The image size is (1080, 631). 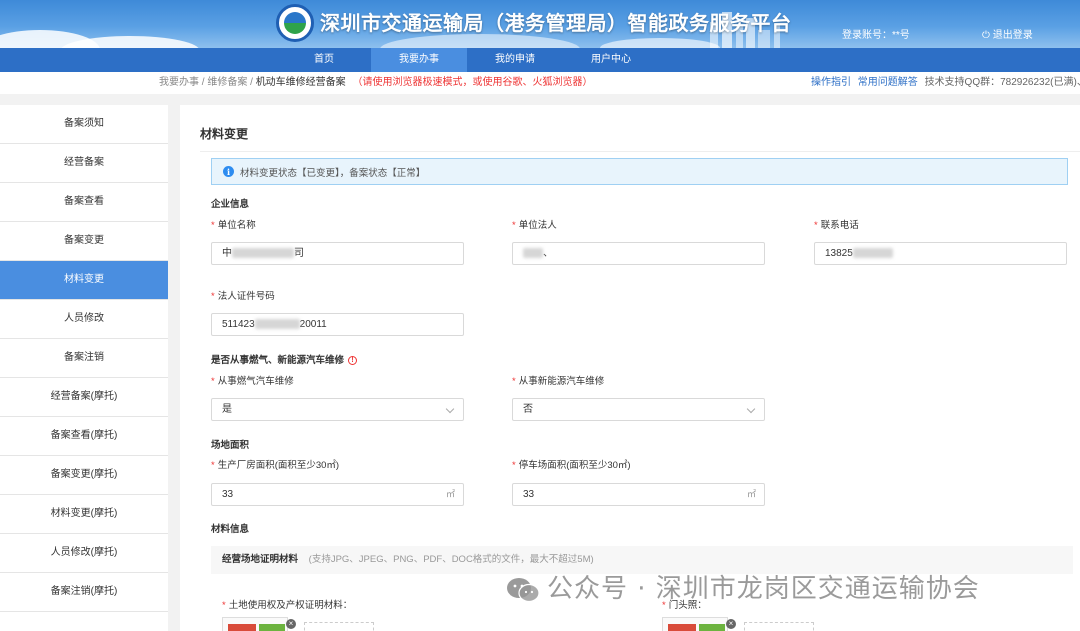 I want to click on phone-field: 13825, so click(x=940, y=253).